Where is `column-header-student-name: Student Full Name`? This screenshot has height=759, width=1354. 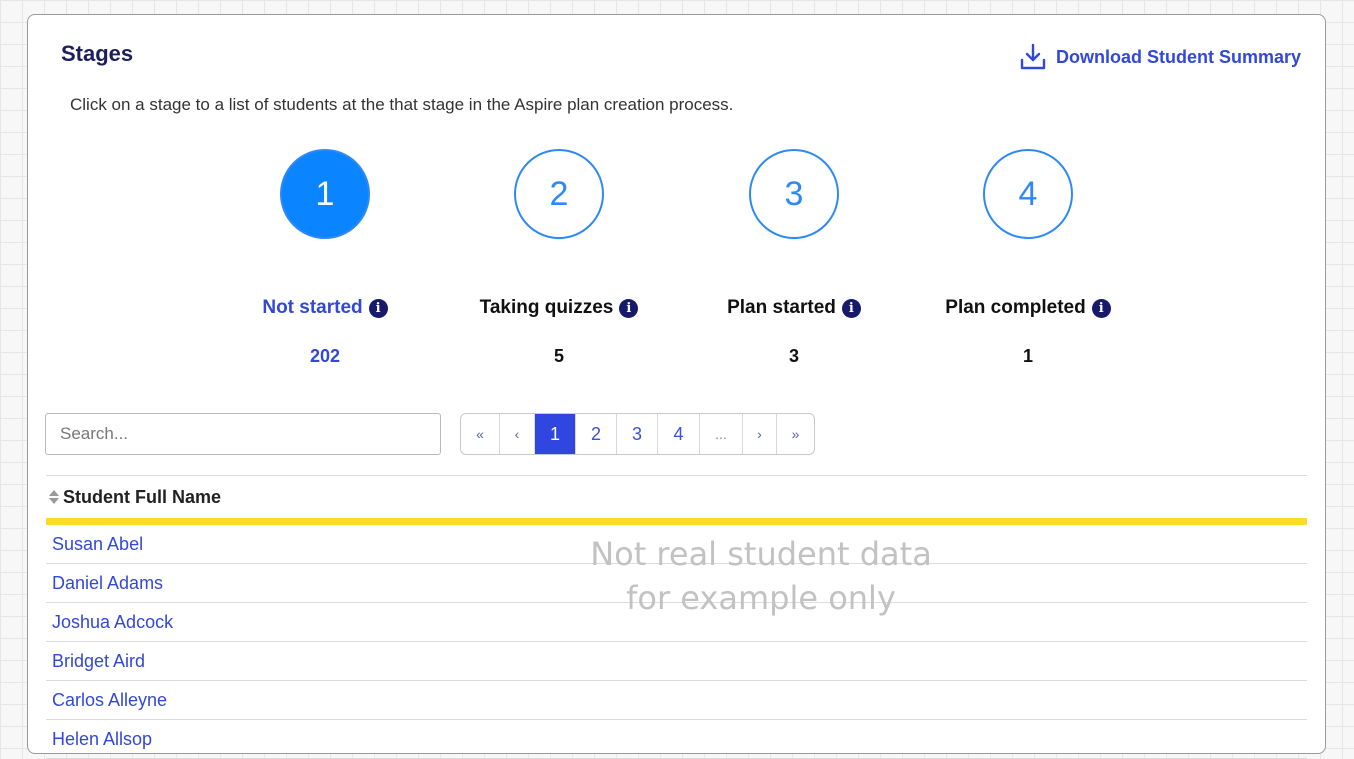 column-header-student-name: Student Full Name is located at coordinates (676, 500).